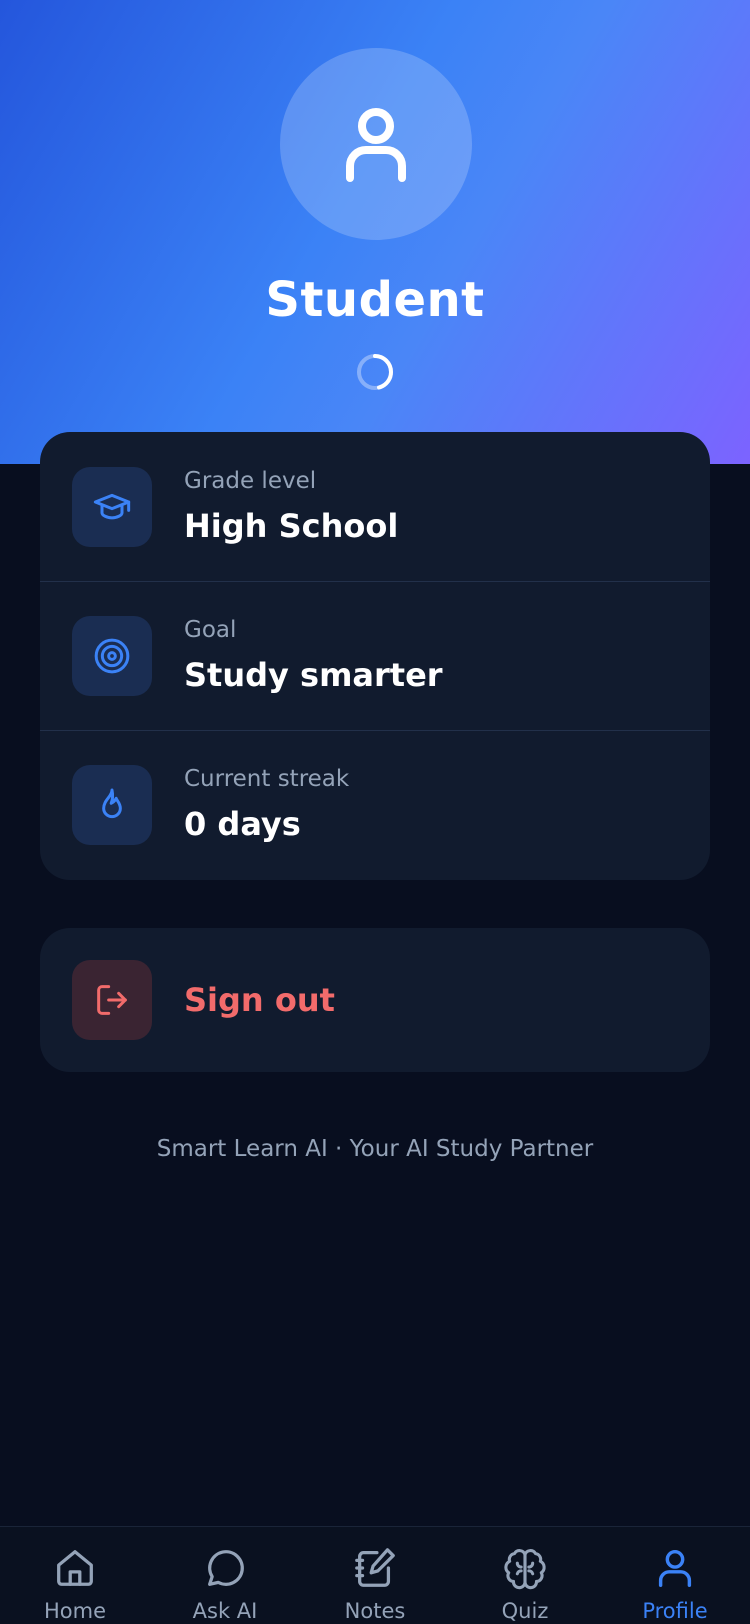  Describe the element at coordinates (525, 1611) in the screenshot. I see `tab-label: Quiz` at that location.